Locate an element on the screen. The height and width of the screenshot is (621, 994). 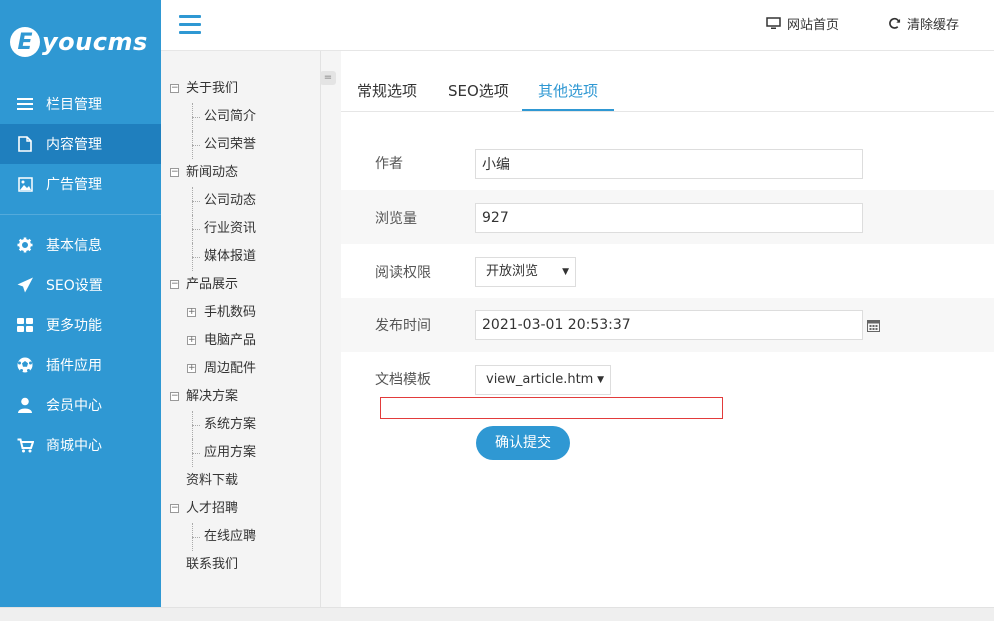
tree-node-label: 行业资讯 is located at coordinates (230, 228).